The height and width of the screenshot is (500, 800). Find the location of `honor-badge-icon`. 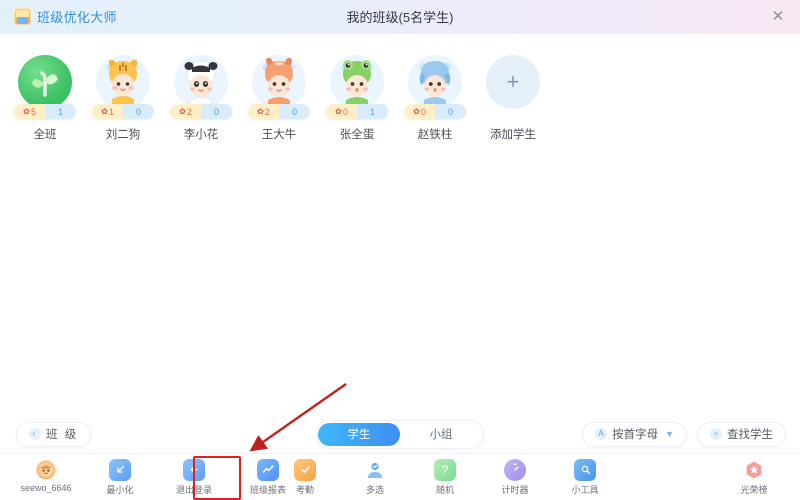

honor-badge-icon is located at coordinates (754, 470).